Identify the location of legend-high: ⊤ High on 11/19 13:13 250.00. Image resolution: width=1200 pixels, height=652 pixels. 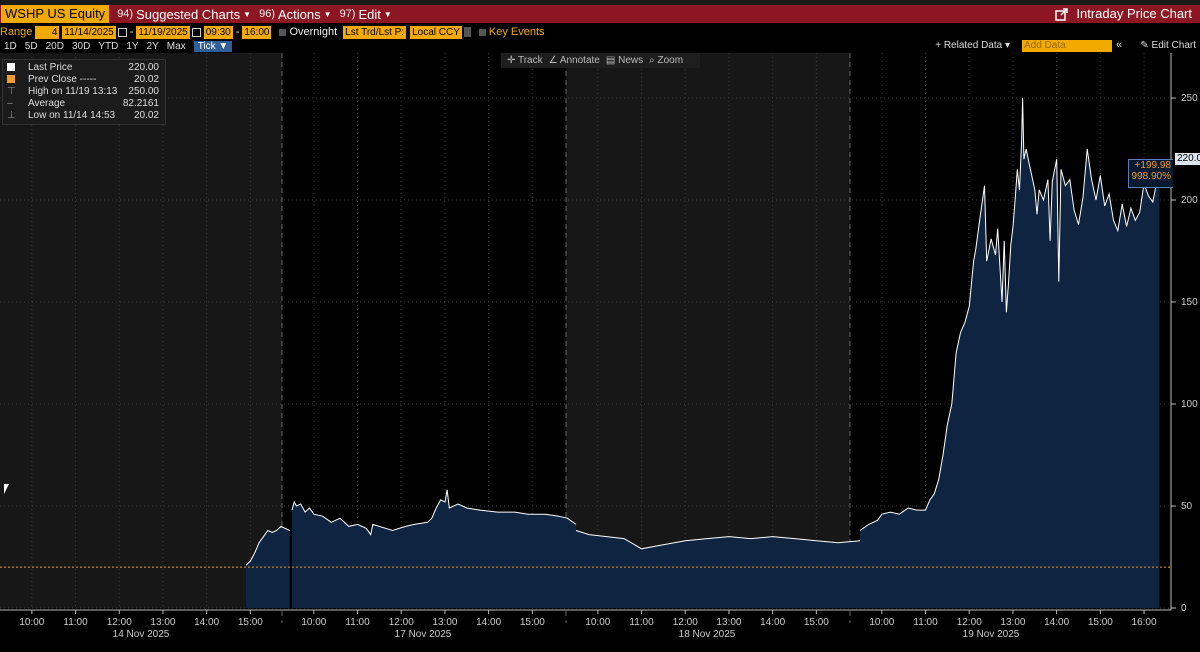
(83, 92).